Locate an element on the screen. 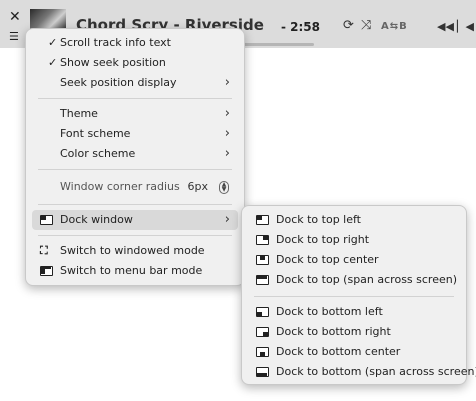 This screenshot has width=476, height=401. submenu-item-dock-top-span: Dock to top (span across screen) is located at coordinates (354, 280).